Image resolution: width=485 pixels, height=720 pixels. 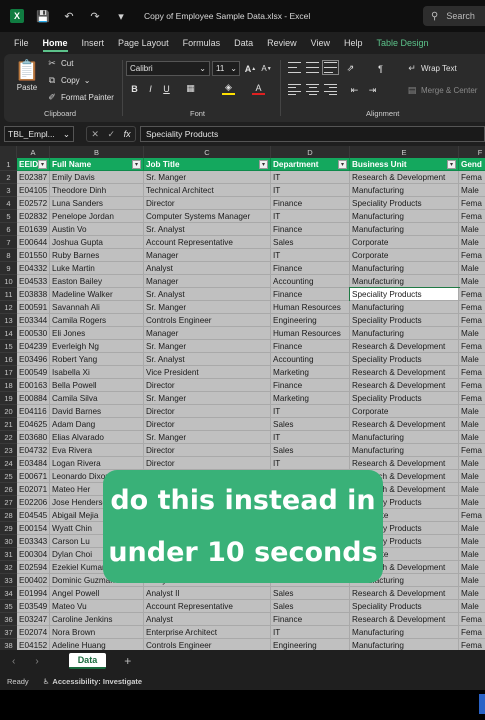 I want to click on table-cell: E01994, so click(x=33, y=593).